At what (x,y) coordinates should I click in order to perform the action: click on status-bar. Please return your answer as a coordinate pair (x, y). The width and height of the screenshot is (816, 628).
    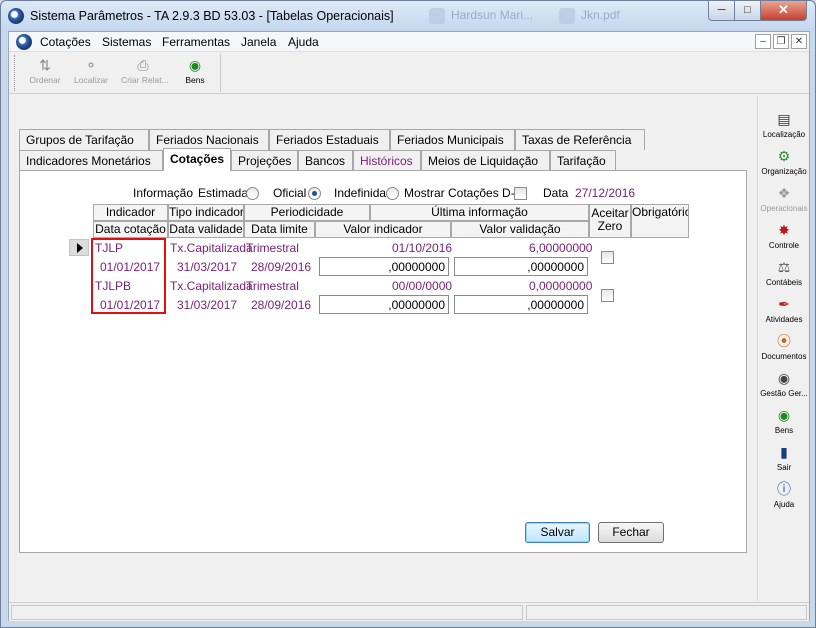
    Looking at the image, I should click on (409, 611).